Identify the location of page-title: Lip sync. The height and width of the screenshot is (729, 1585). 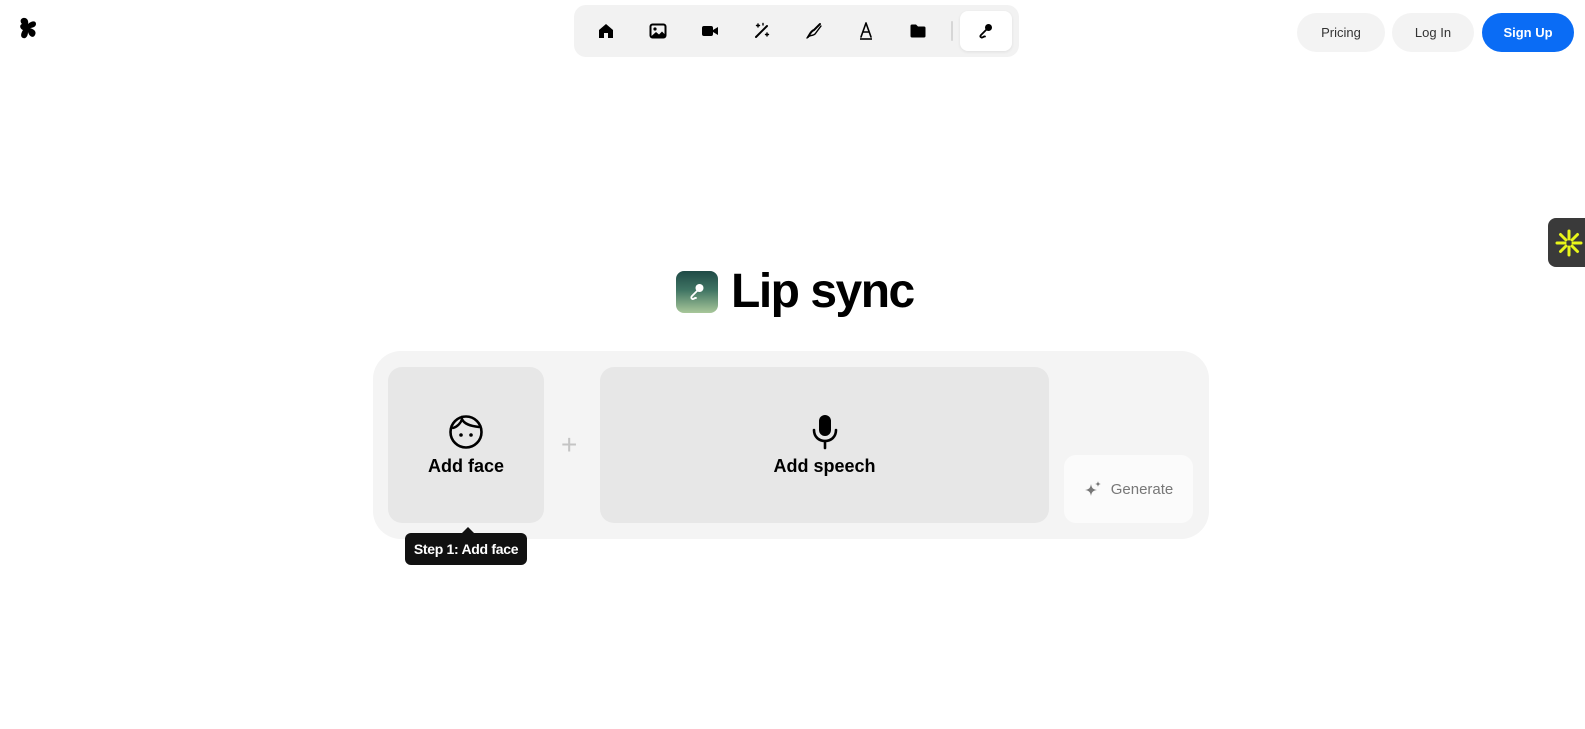
(823, 291).